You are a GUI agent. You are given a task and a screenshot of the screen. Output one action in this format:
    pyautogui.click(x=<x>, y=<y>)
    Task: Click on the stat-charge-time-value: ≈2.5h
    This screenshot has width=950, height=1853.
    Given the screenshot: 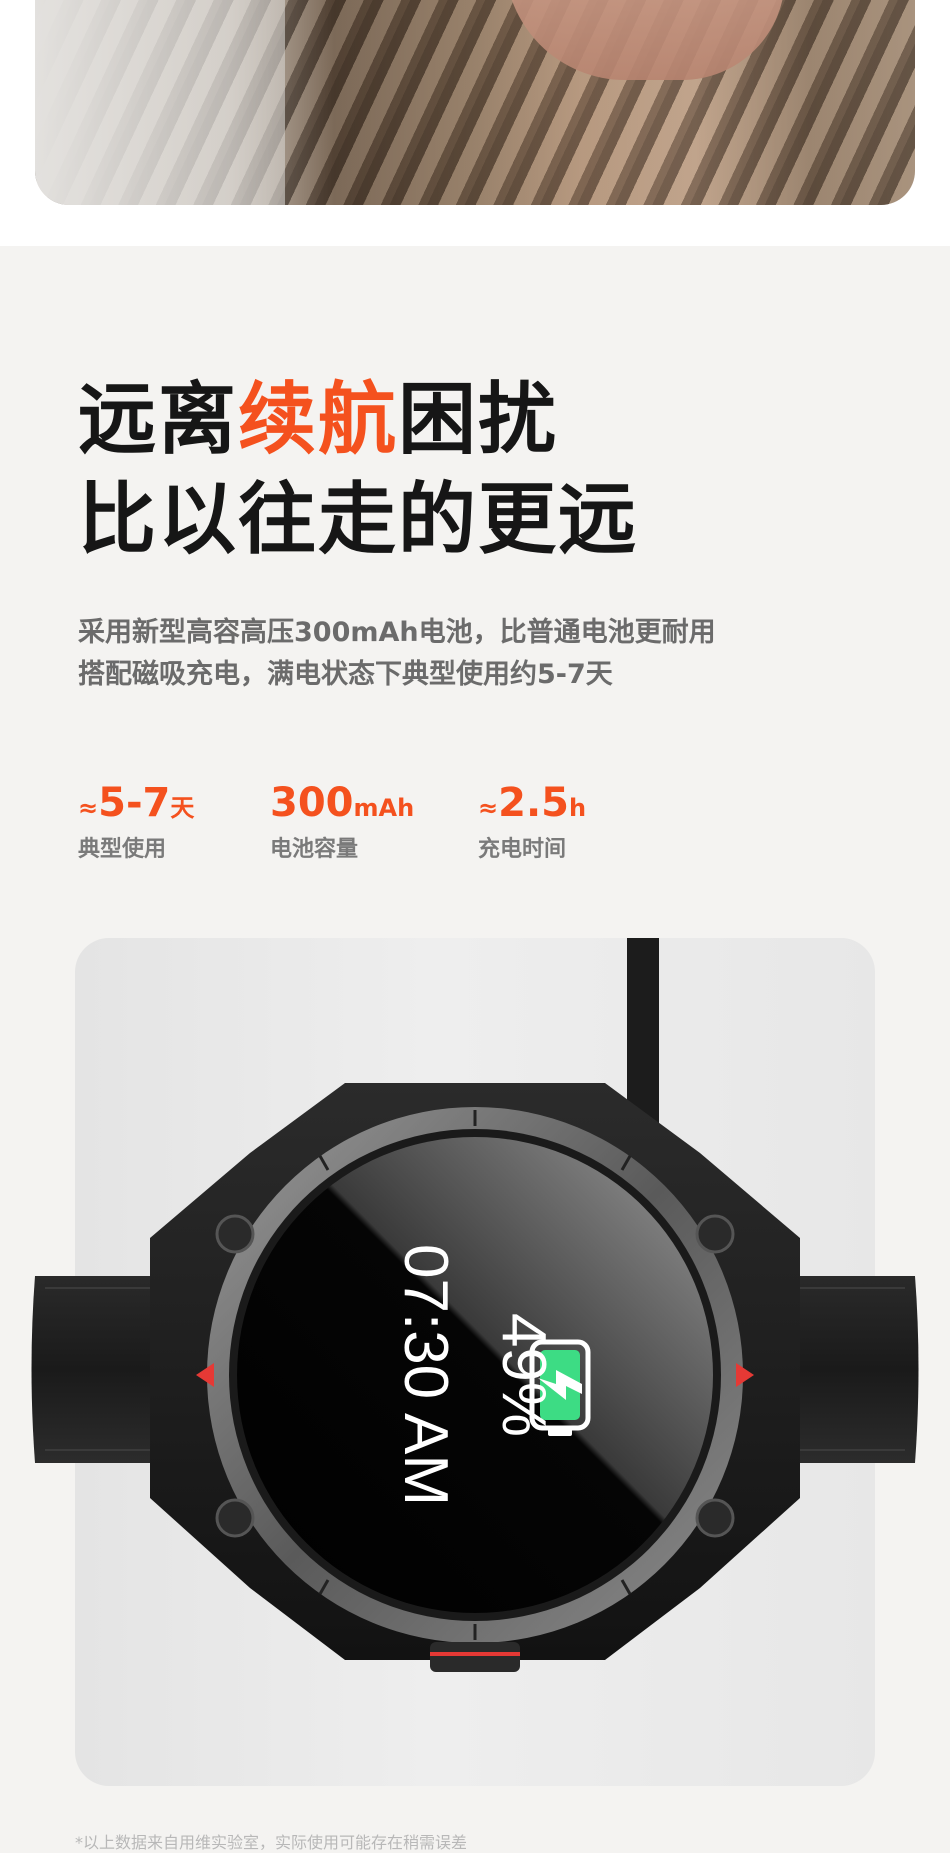 What is the action you would take?
    pyautogui.click(x=532, y=803)
    